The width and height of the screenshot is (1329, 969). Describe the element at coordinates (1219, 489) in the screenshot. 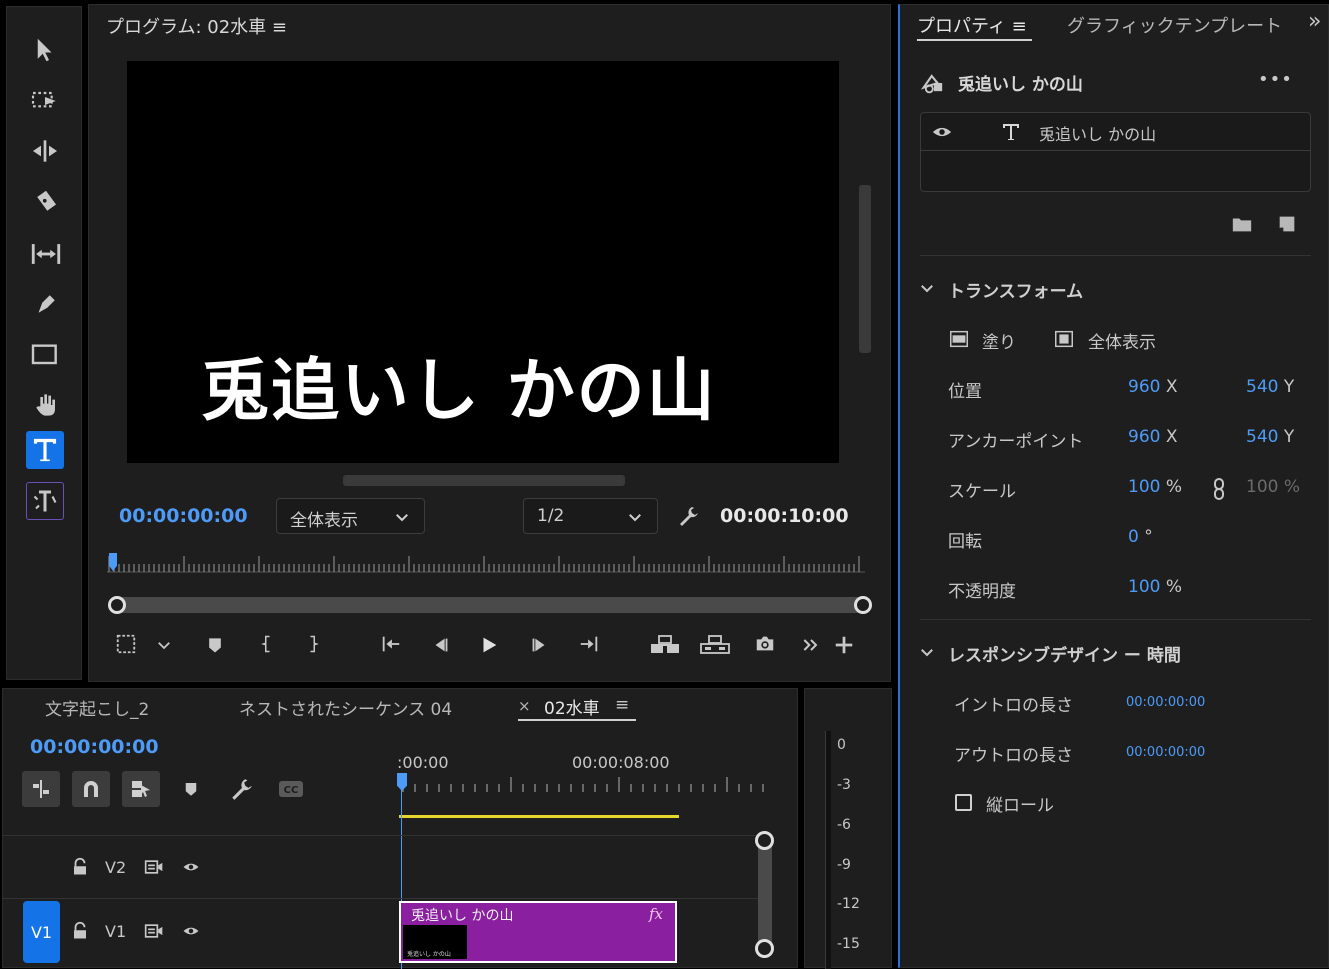

I see `link-icon` at that location.